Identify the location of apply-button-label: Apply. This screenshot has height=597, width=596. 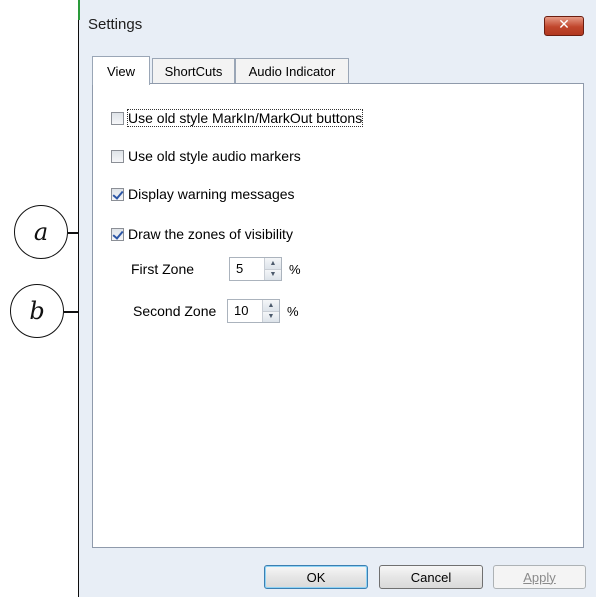
(539, 577).